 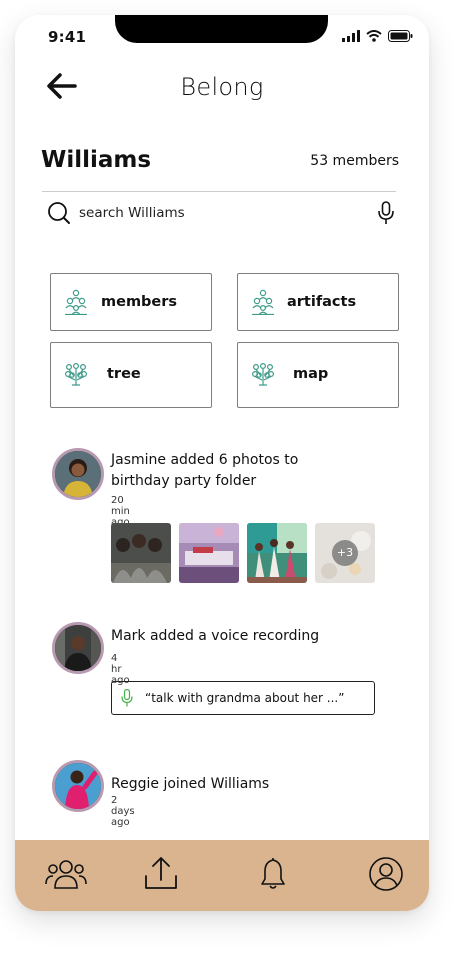 I want to click on search-input: search Williams, so click(x=132, y=213).